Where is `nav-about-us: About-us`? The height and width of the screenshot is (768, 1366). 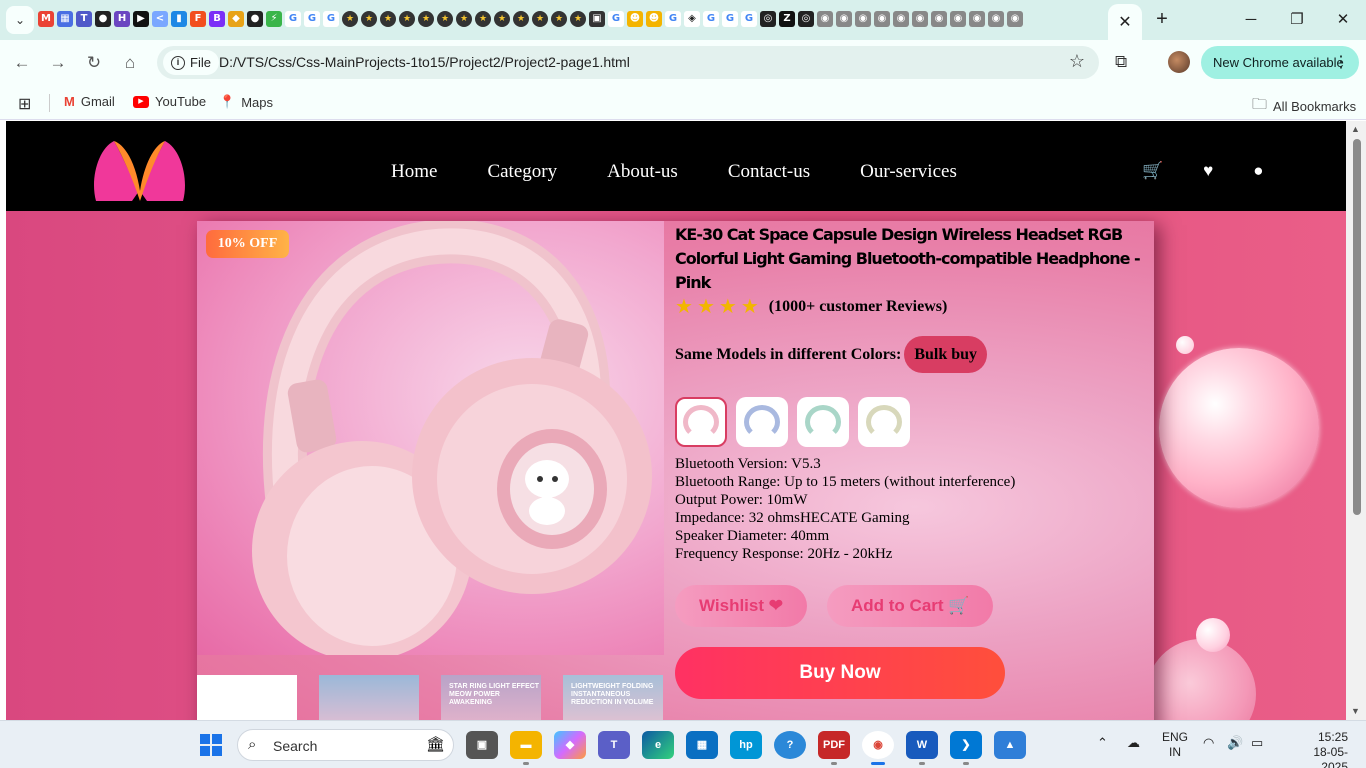 nav-about-us: About-us is located at coordinates (642, 172).